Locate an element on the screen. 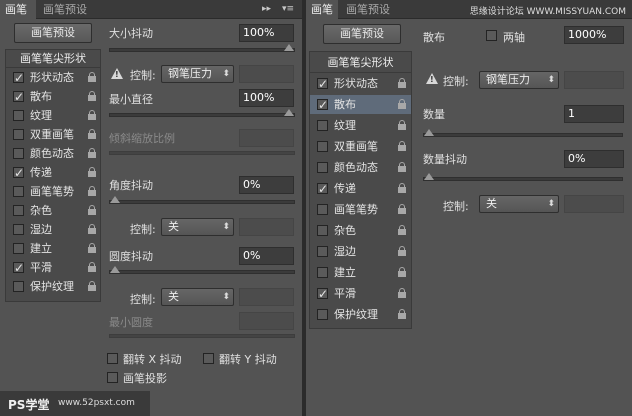 The height and width of the screenshot is (416, 632). angle-jitter-slider is located at coordinates (202, 200).